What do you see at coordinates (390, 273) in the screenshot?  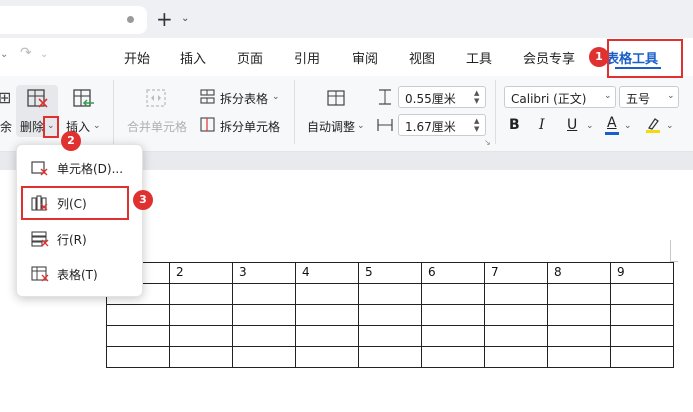 I see `table-cell: 5` at bounding box center [390, 273].